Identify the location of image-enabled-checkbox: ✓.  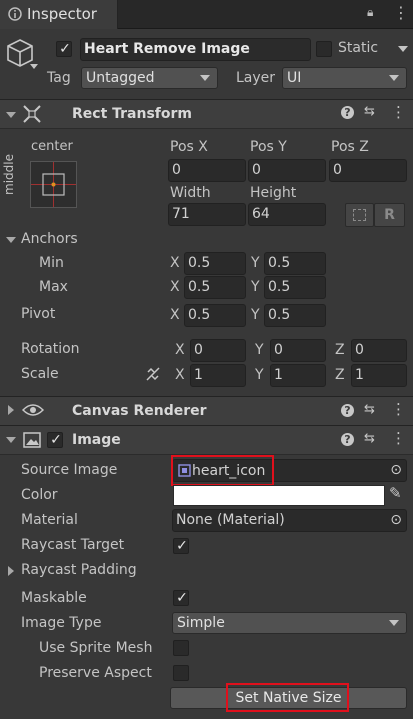
(55, 440).